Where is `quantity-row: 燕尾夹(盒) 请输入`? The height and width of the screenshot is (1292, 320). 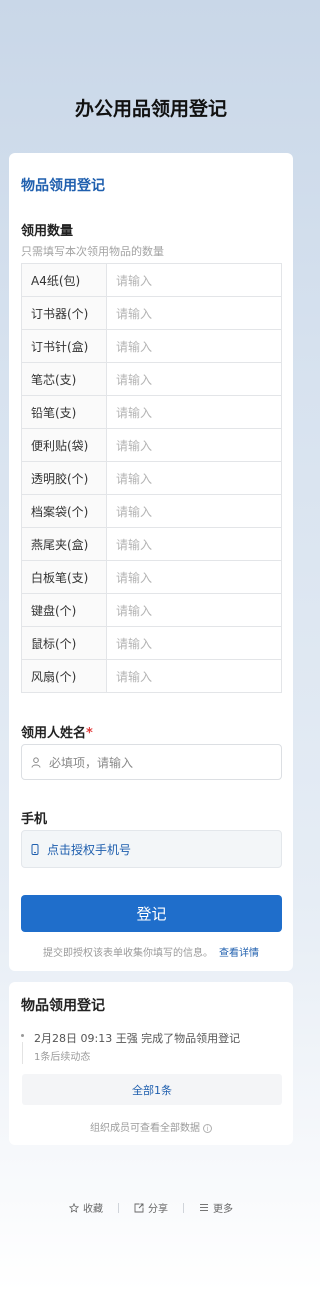
quantity-row: 燕尾夹(盒) 请输入 is located at coordinates (151, 544).